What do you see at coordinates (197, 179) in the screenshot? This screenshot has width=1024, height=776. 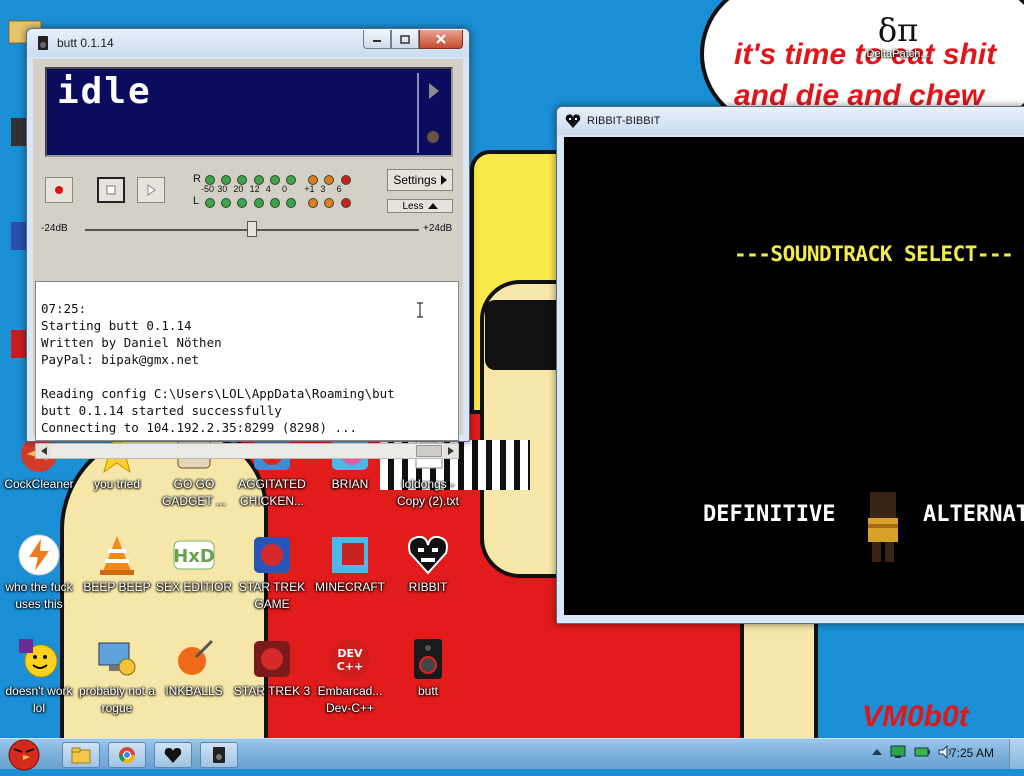 I see `vu-right-label: R` at bounding box center [197, 179].